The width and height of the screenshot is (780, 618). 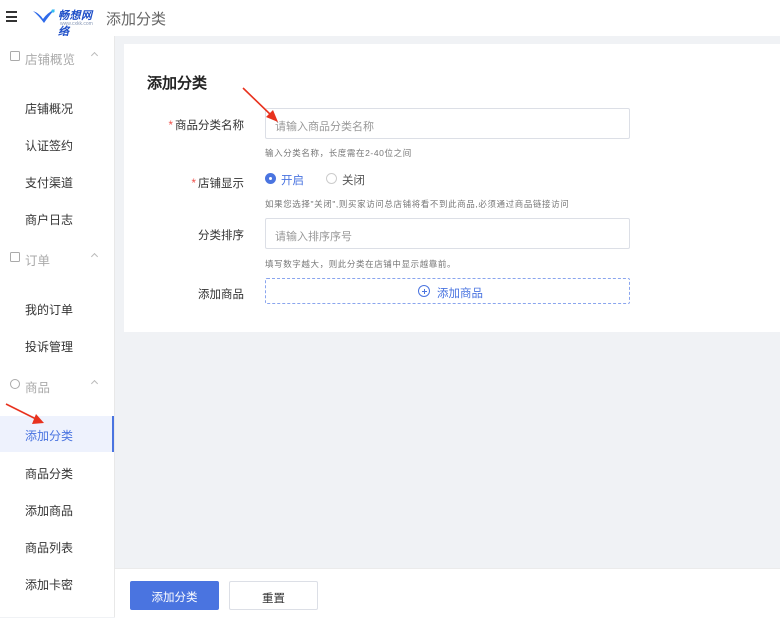 What do you see at coordinates (338, 153) in the screenshot?
I see `category-name-hint: 输入分类名称，长度需在2-40位之间` at bounding box center [338, 153].